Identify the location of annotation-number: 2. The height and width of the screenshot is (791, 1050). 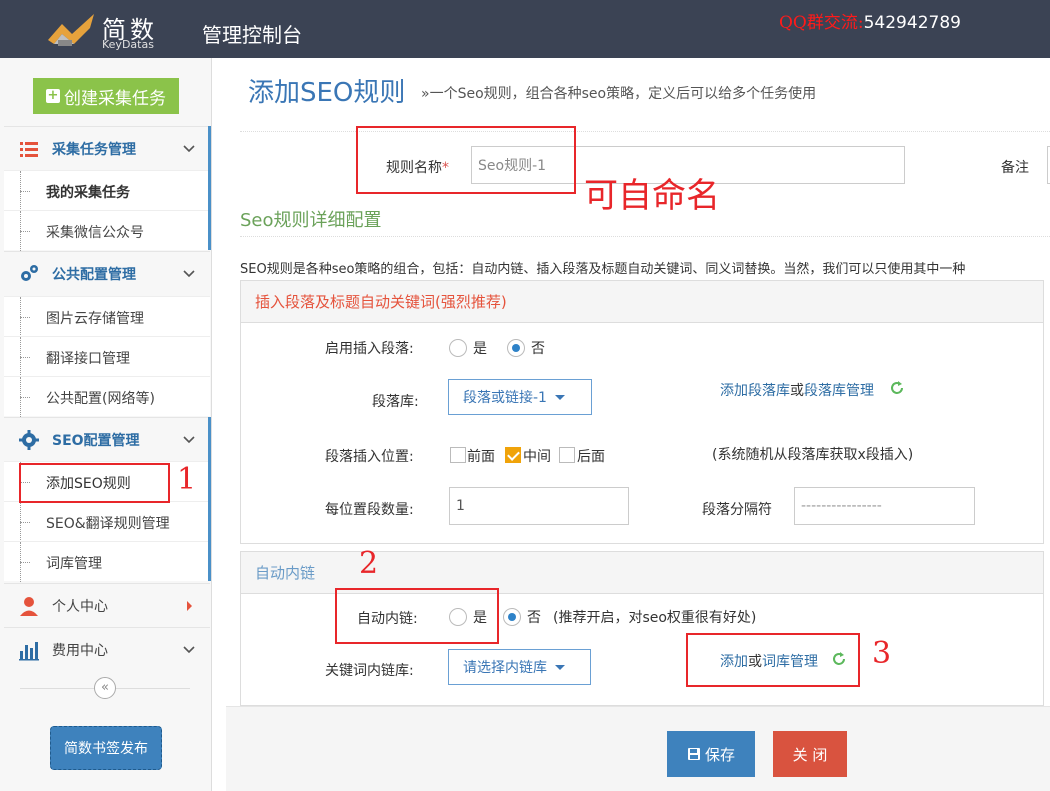
(369, 563).